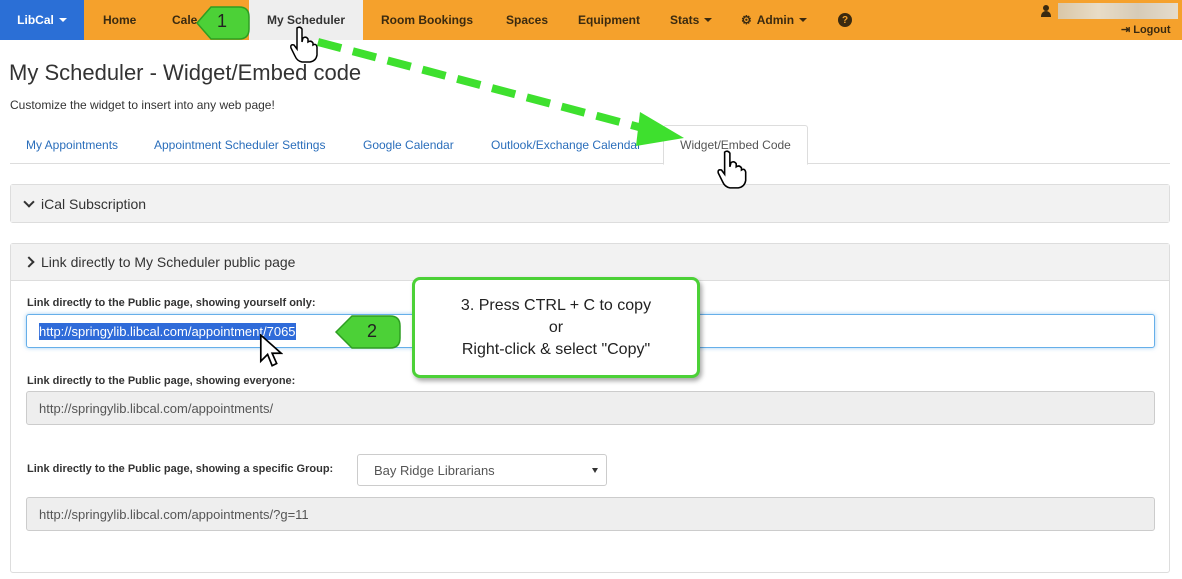  Describe the element at coordinates (556, 305) in the screenshot. I see `callout-line-1: 3. Press CTRL + C to copy` at that location.